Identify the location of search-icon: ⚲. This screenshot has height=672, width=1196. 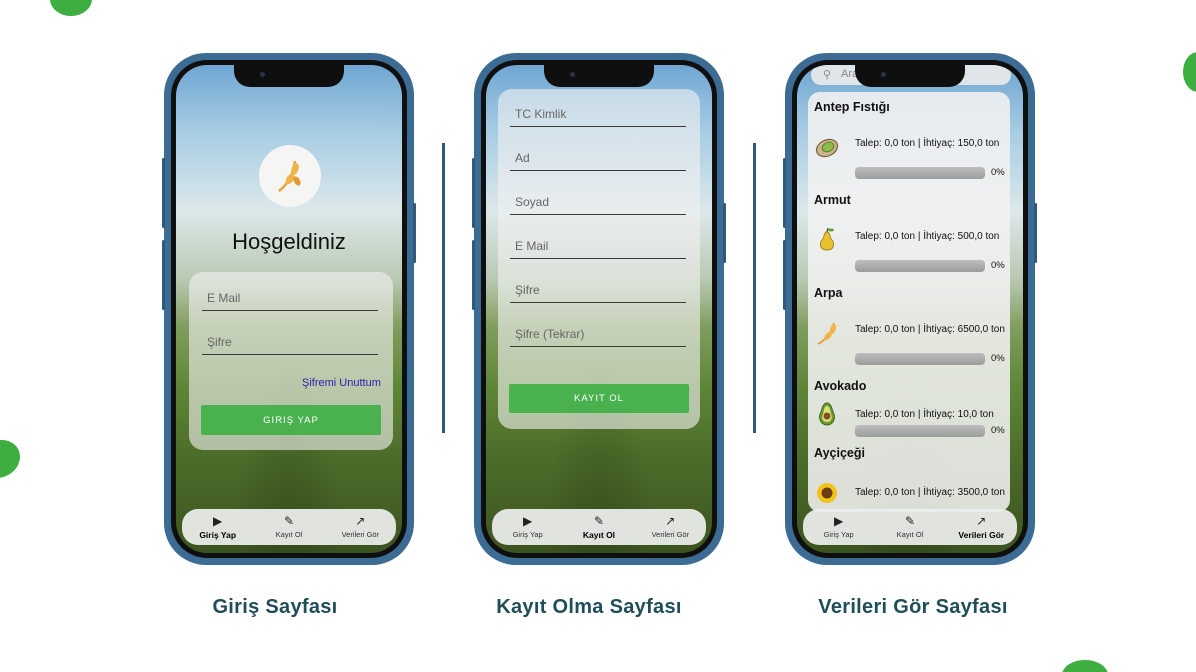
(827, 75).